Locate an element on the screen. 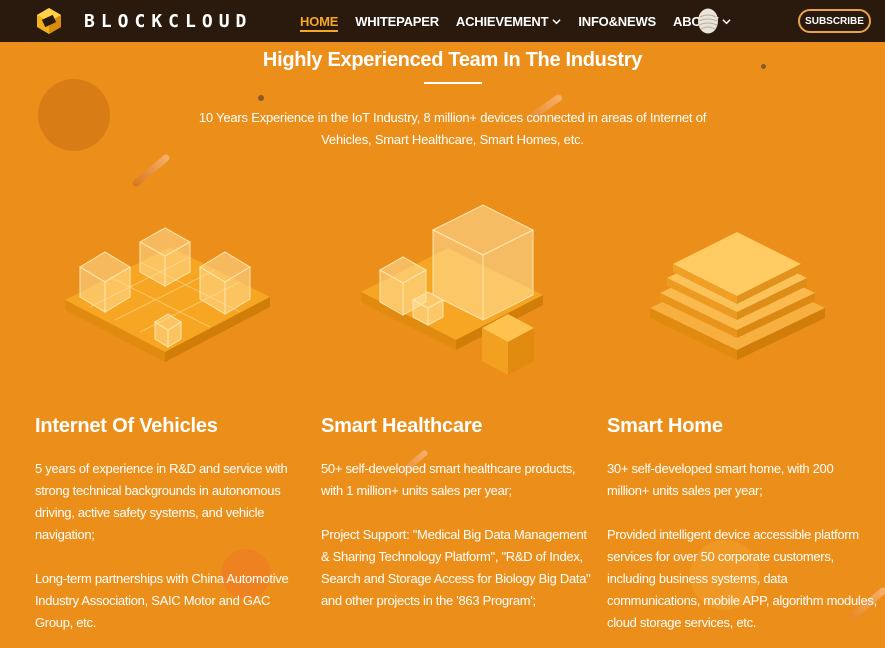 The image size is (885, 648). cubes-stack-illustration is located at coordinates (452, 289).